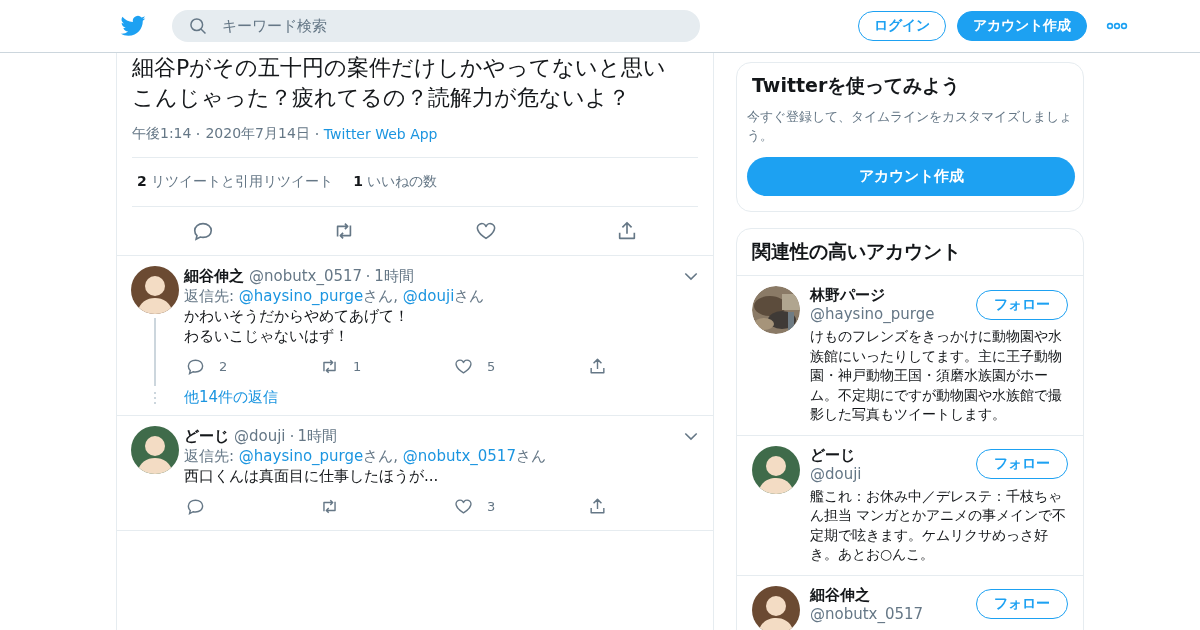 Image resolution: width=1200 pixels, height=630 pixels. Describe the element at coordinates (939, 525) in the screenshot. I see `user-bio: 艦これ：お休み中／デレステ：千枝ちゃん担当 マンガとかアニメの事メインで不定期で呟きます。ケムリクサめっさ好き。あとお○んこ。` at that location.